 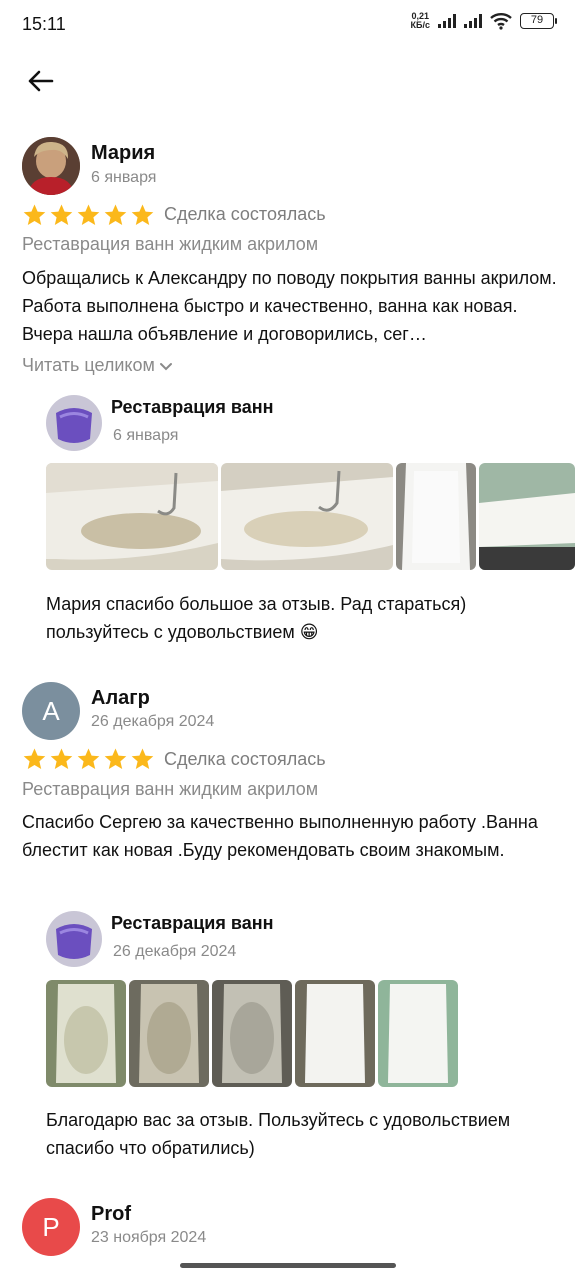 I want to click on read-more-label: Читать целиком, so click(x=88, y=365).